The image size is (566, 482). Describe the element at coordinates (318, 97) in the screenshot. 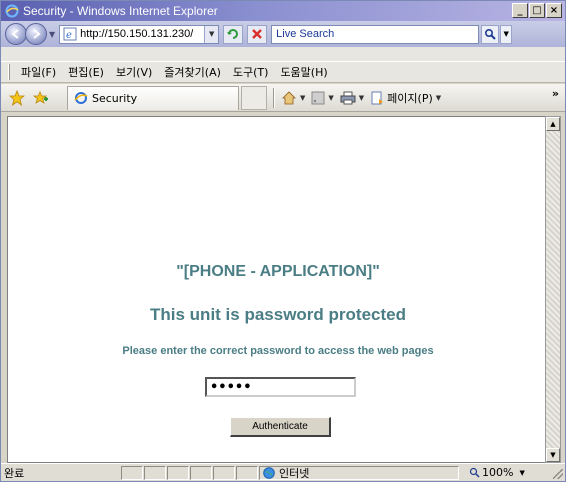

I see `rss-feed-icon` at that location.